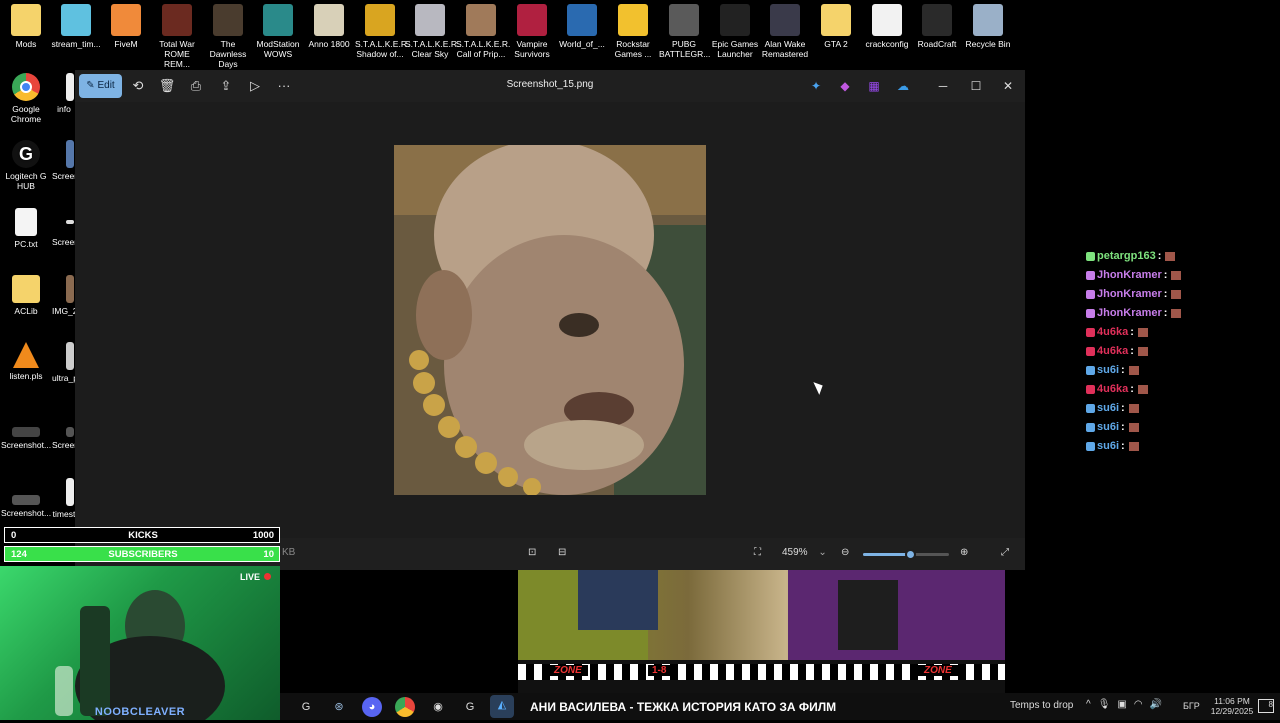  I want to click on desktop-icon-gta-2: GTA 2, so click(836, 26).